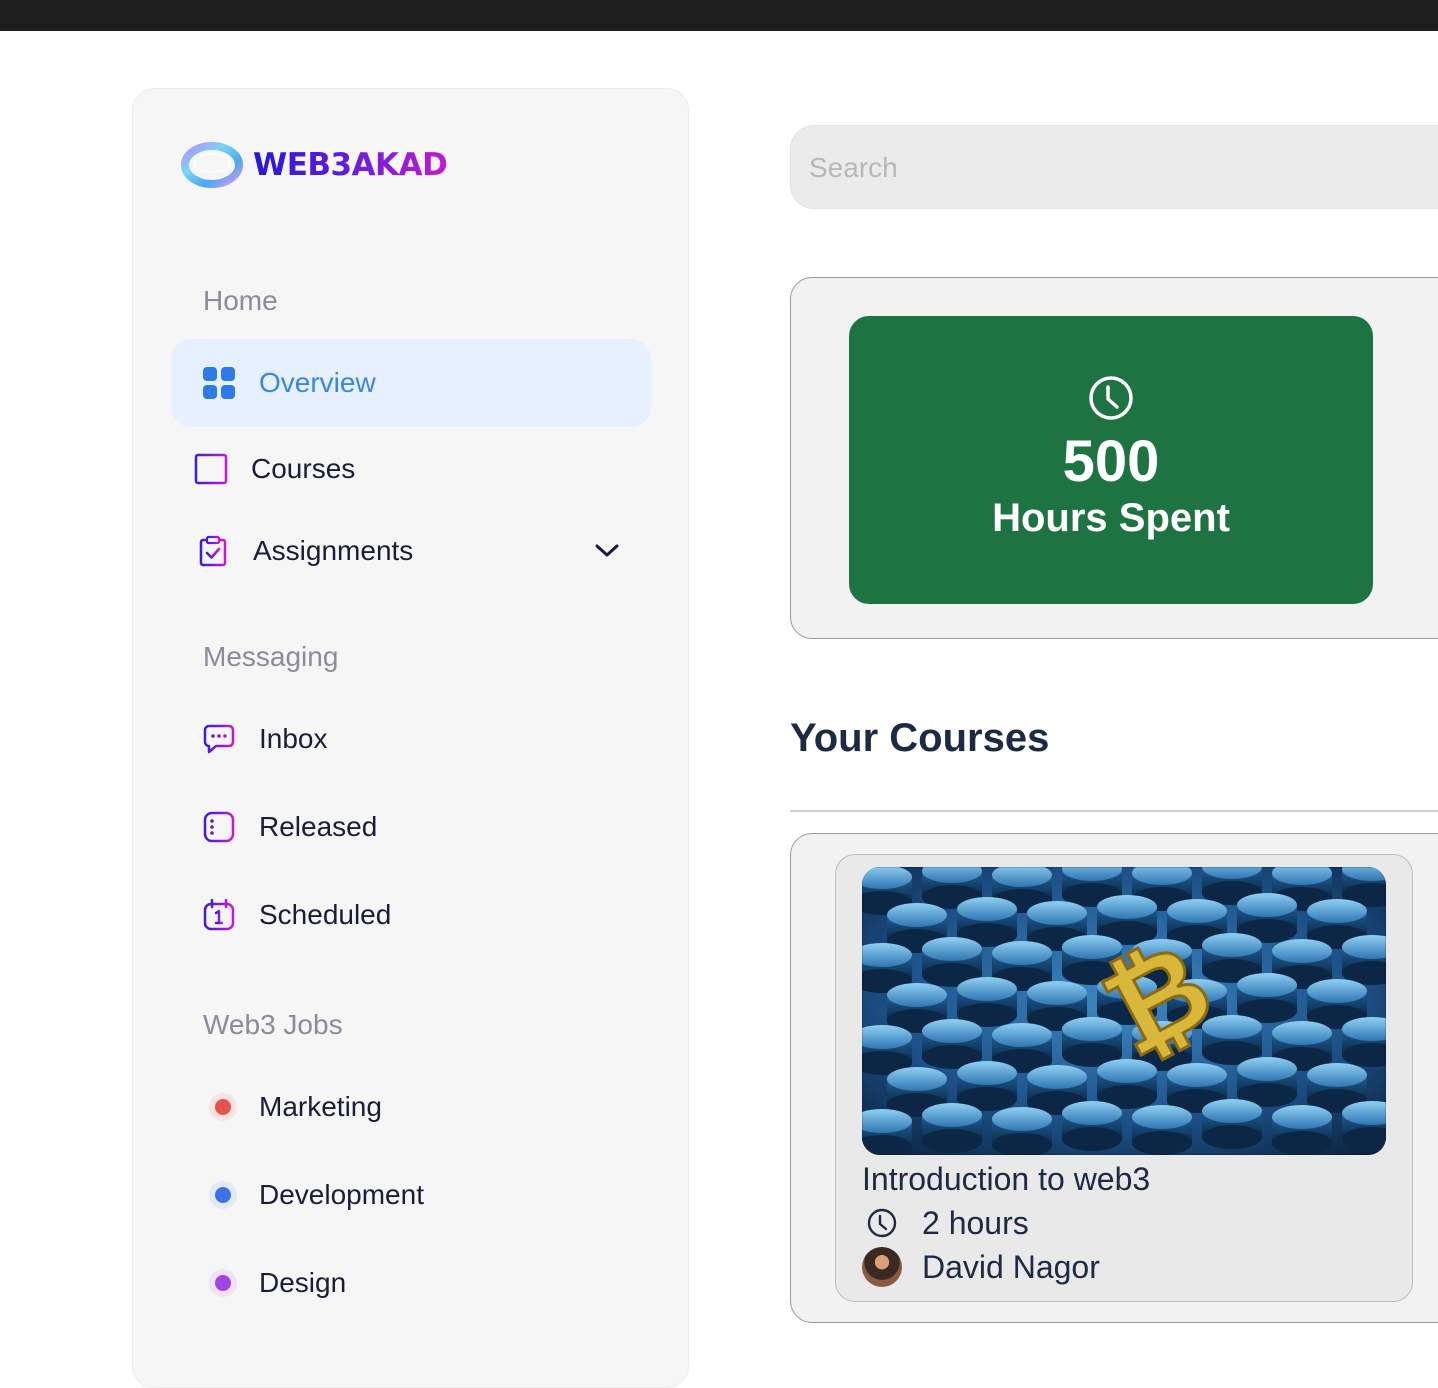 This screenshot has width=1438, height=1388. I want to click on sidebar-item-development: Development, so click(411, 1195).